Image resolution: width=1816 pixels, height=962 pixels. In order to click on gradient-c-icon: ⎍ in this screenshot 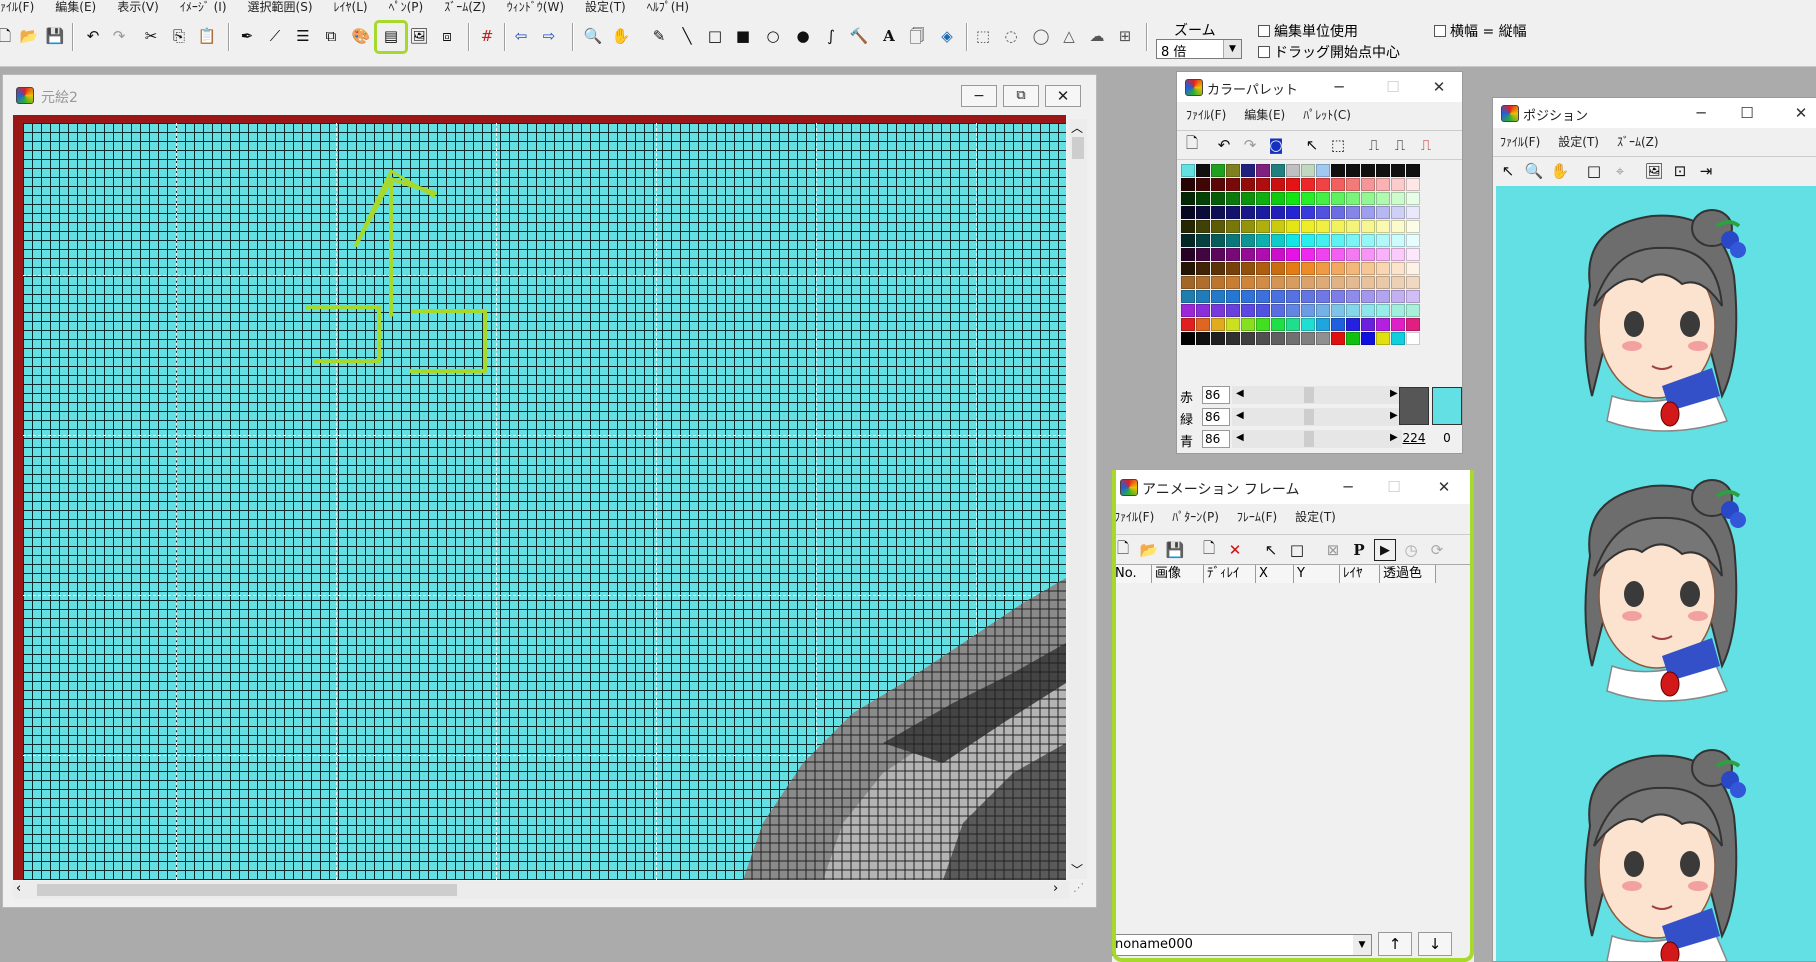, I will do `click(1426, 145)`.